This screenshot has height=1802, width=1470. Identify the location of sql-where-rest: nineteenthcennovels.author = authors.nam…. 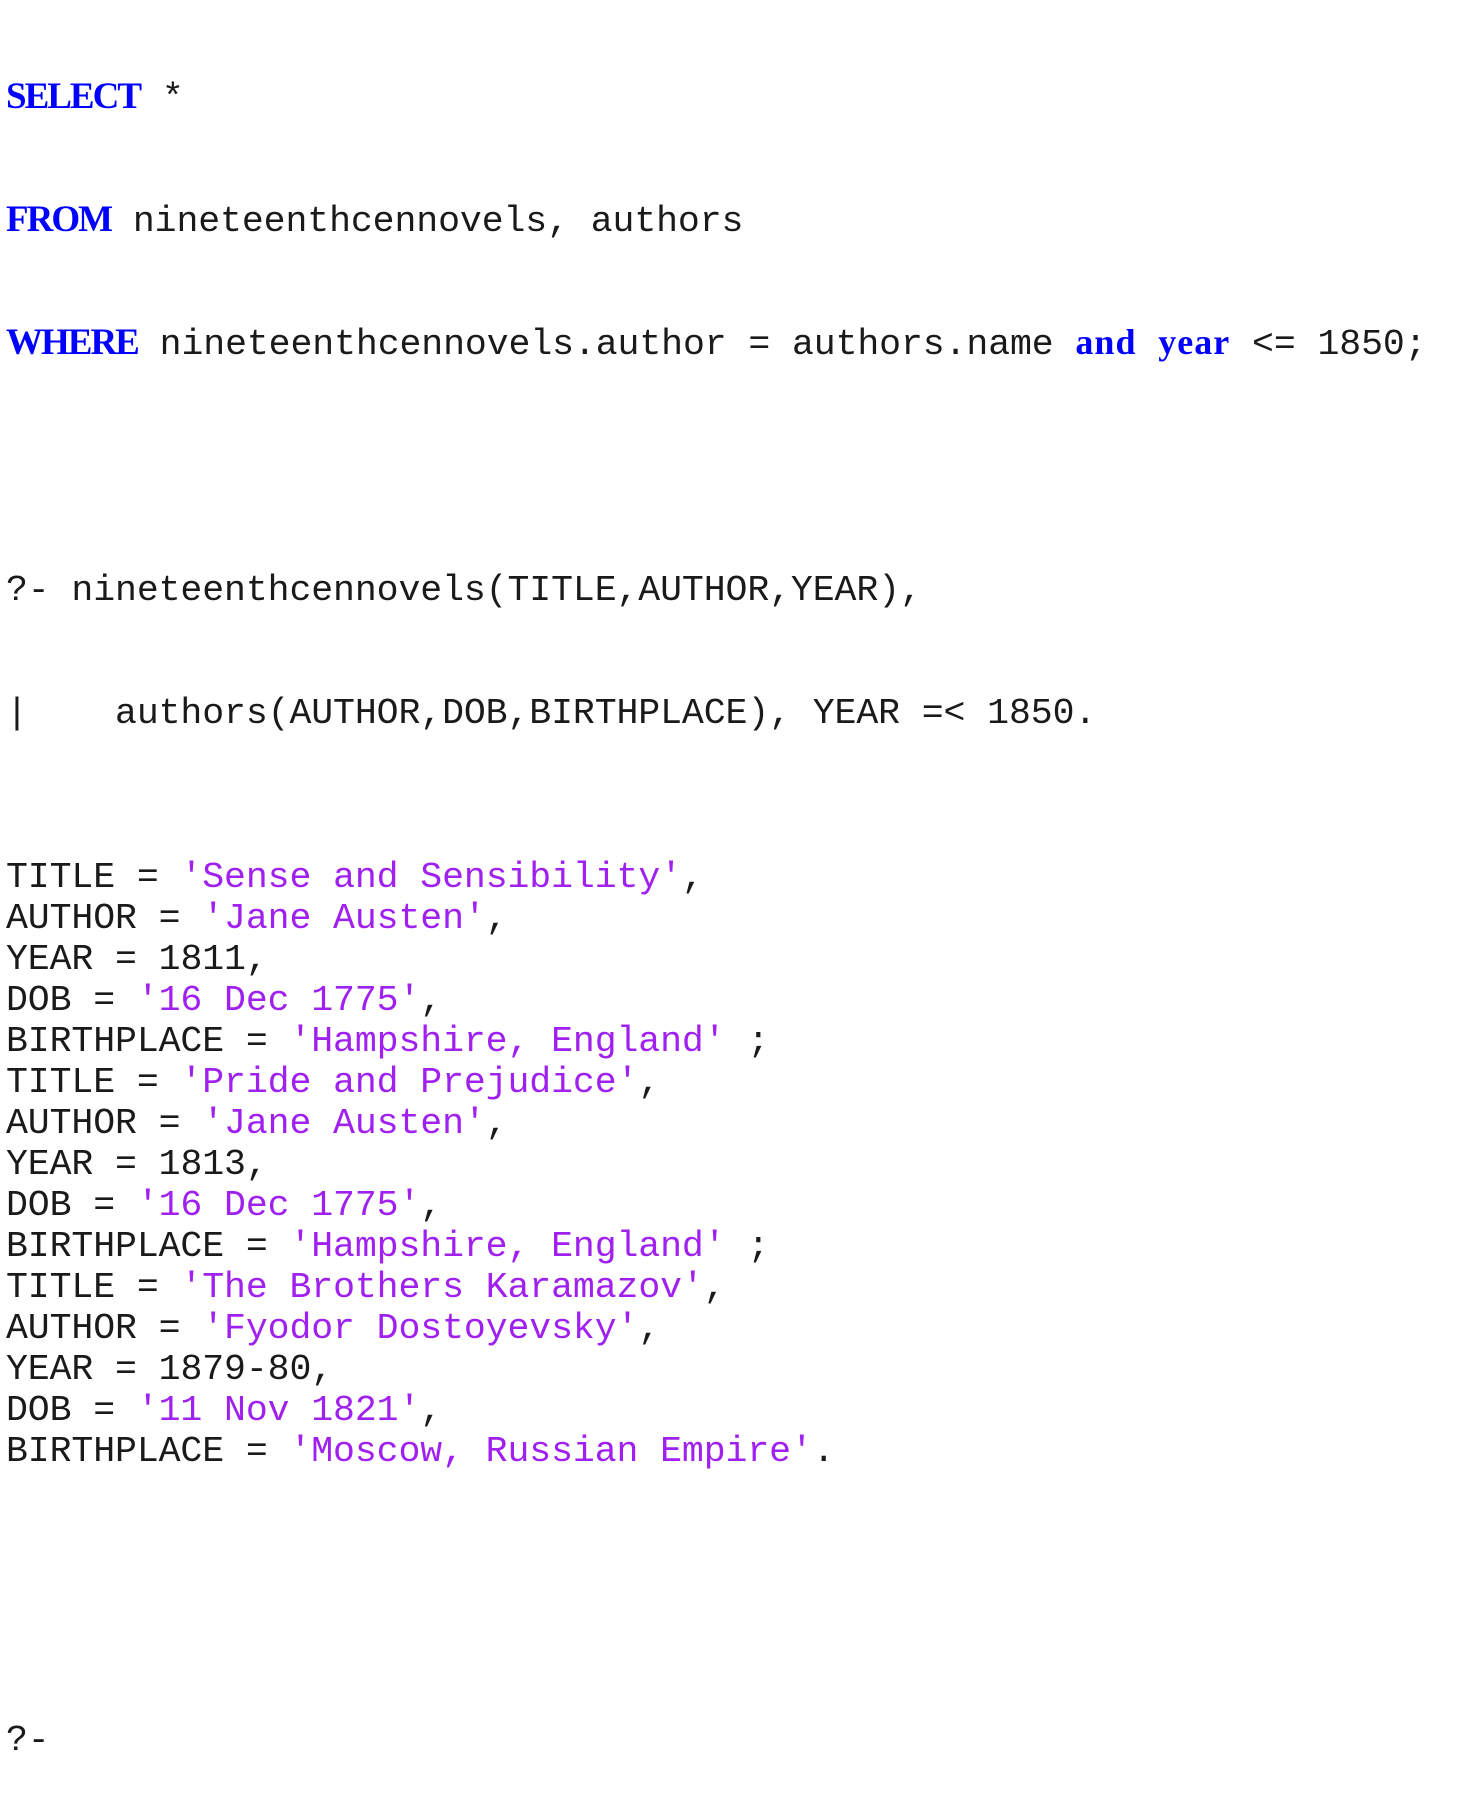
(606, 344).